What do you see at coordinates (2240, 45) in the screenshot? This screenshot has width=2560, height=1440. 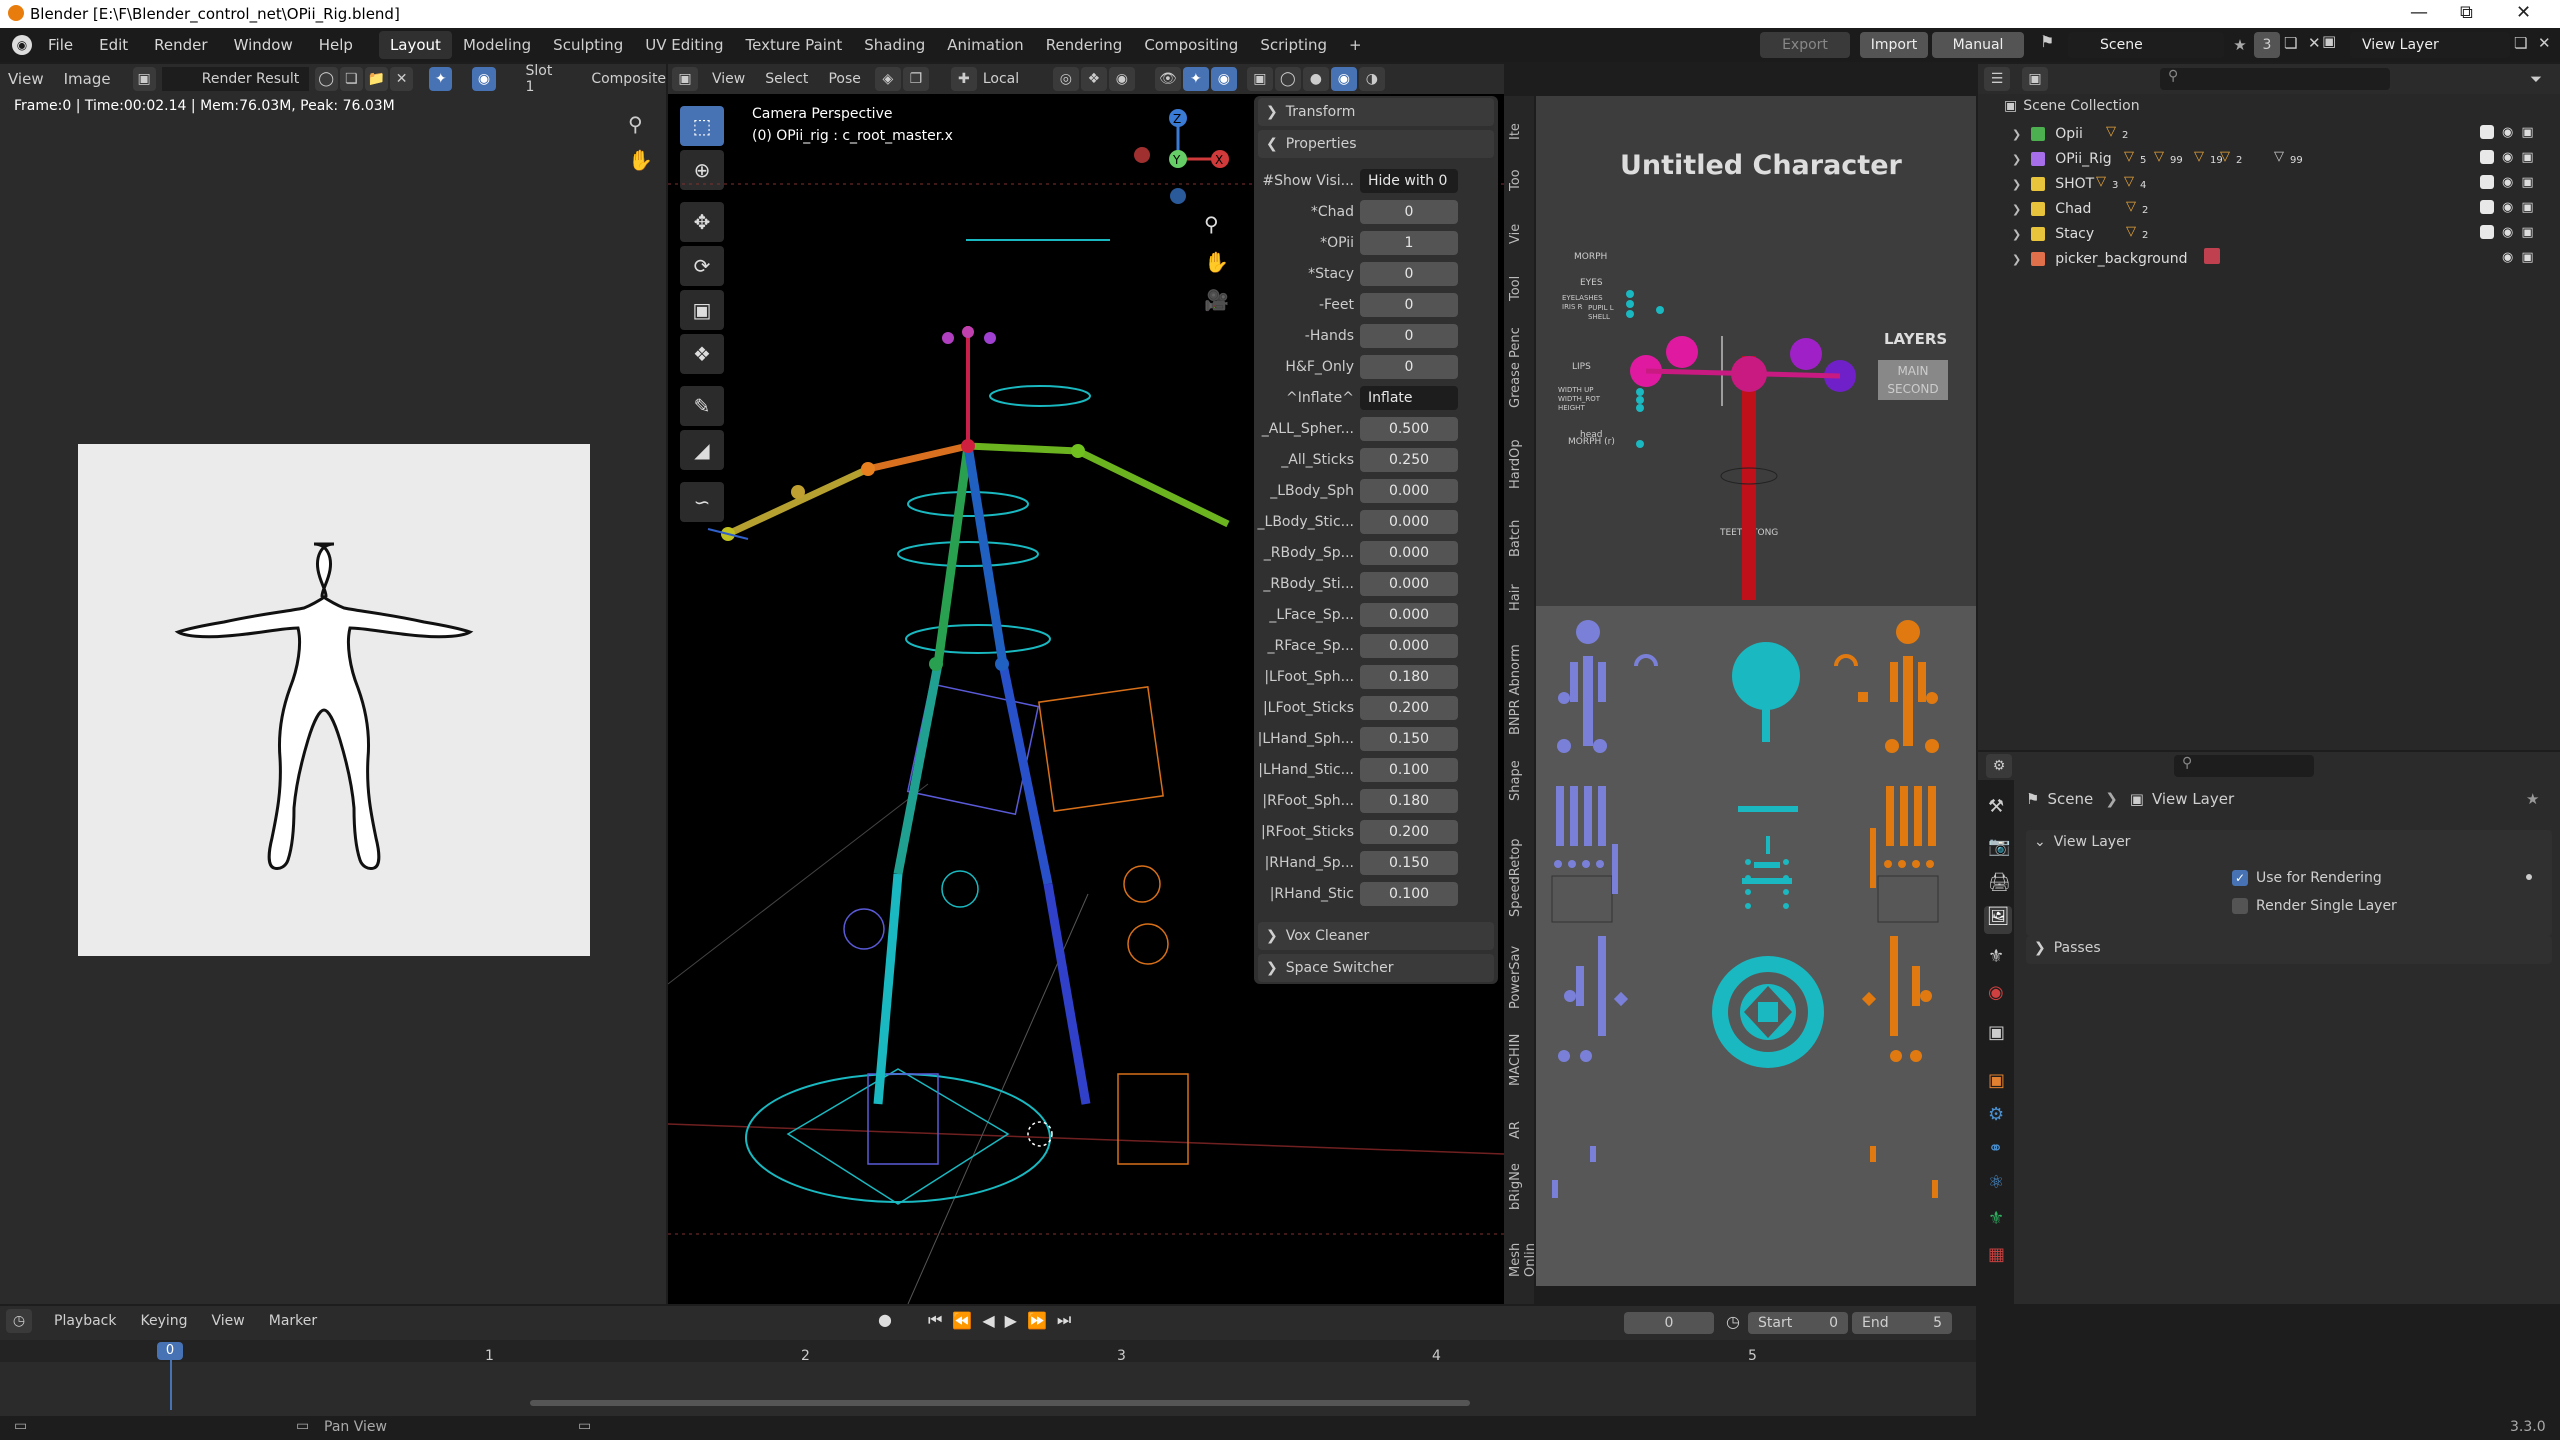 I see `pin-icon: ★` at bounding box center [2240, 45].